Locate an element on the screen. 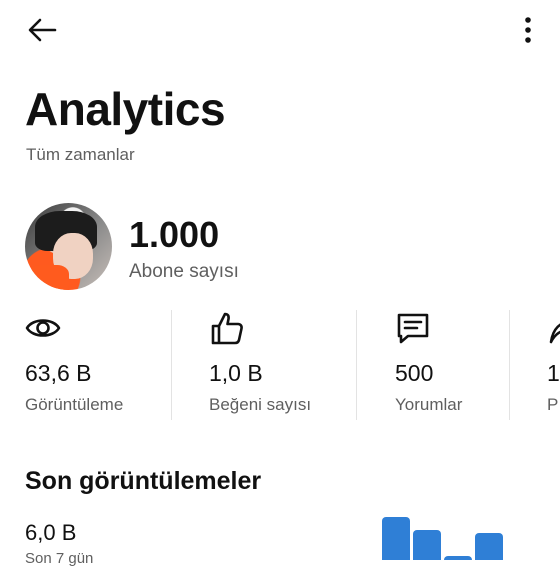 The width and height of the screenshot is (560, 567). stat-value: 500 is located at coordinates (414, 373).